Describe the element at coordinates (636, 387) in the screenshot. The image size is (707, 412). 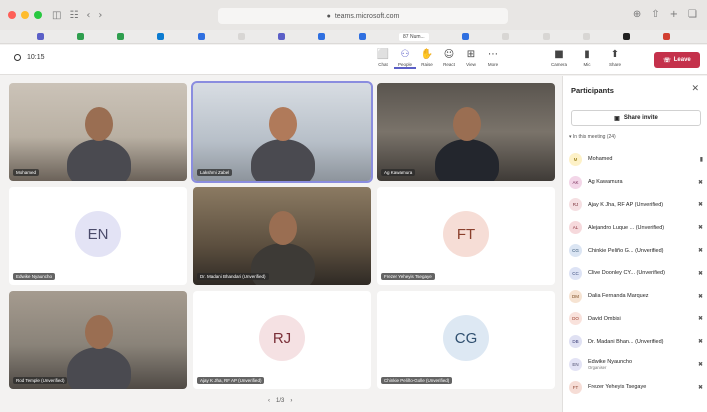
I see `participant-row: FT Frezer Yeheyis Tsegaye ✖` at that location.